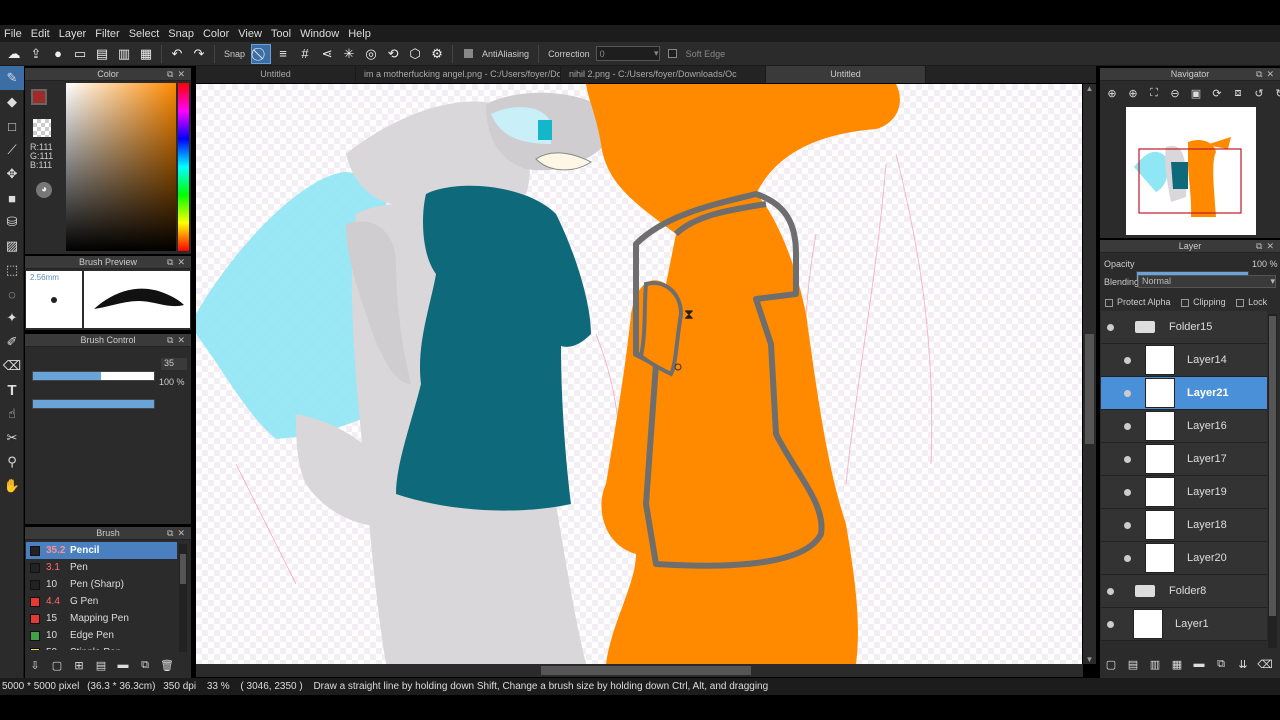 The width and height of the screenshot is (1280, 720). I want to click on layer-row: Layer1, so click(1184, 624).